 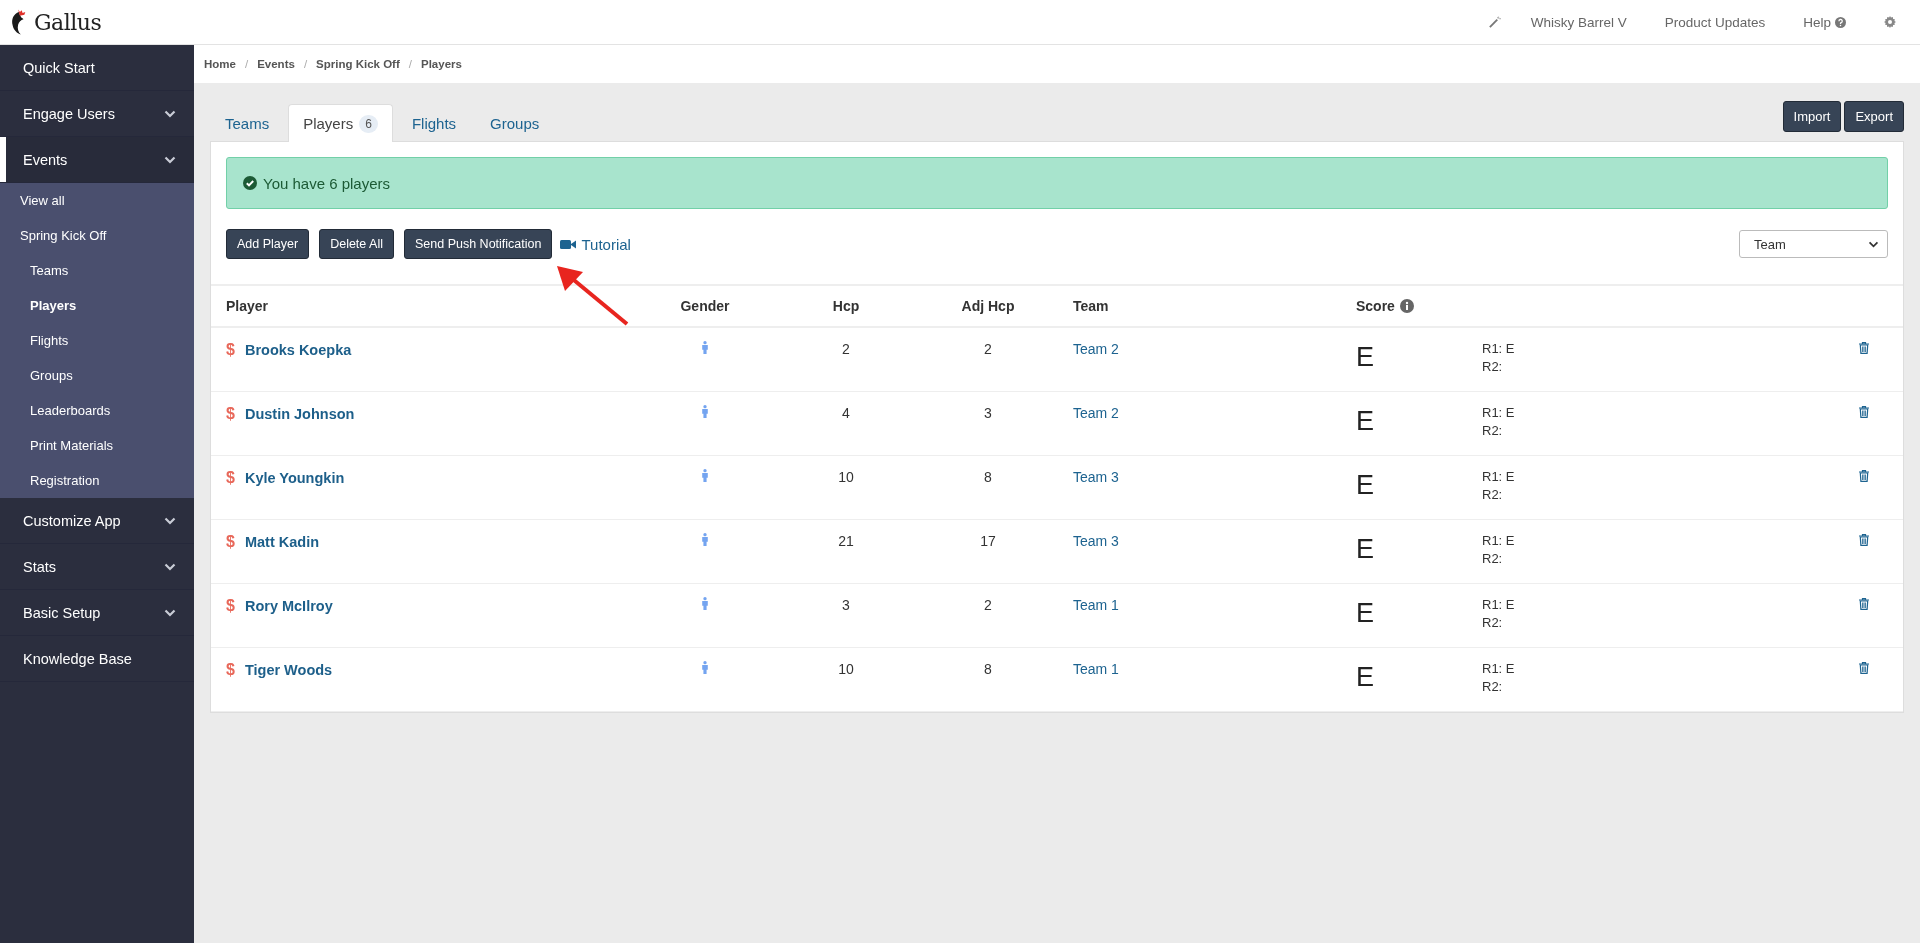 What do you see at coordinates (1812, 116) in the screenshot?
I see `page-action-button: Import` at bounding box center [1812, 116].